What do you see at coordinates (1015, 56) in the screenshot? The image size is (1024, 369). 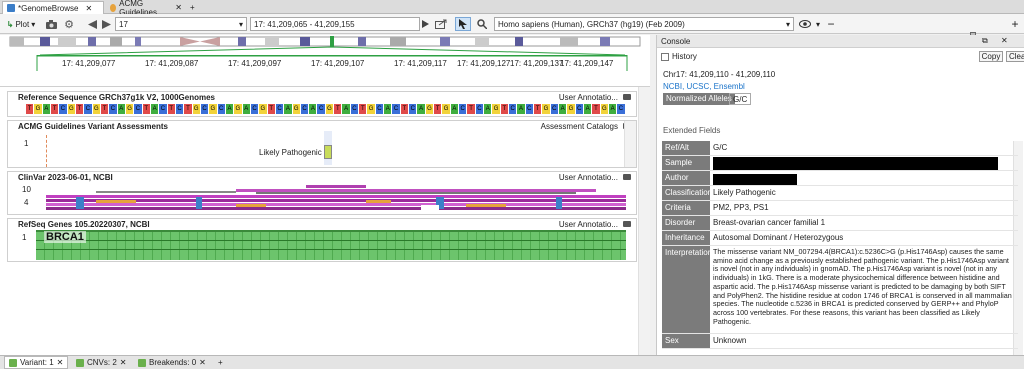 I see `clear-button: Clea` at bounding box center [1015, 56].